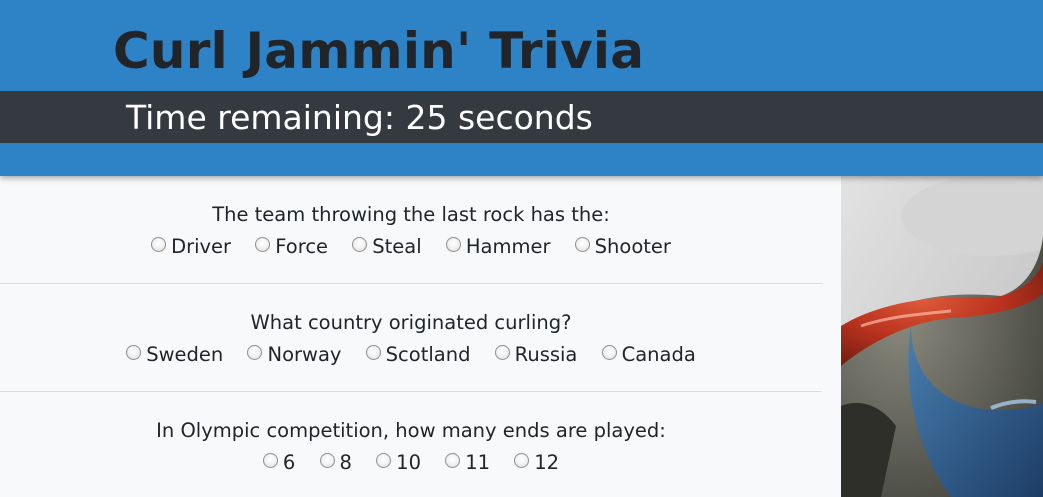  What do you see at coordinates (632, 246) in the screenshot?
I see `answer-label: Shooter` at bounding box center [632, 246].